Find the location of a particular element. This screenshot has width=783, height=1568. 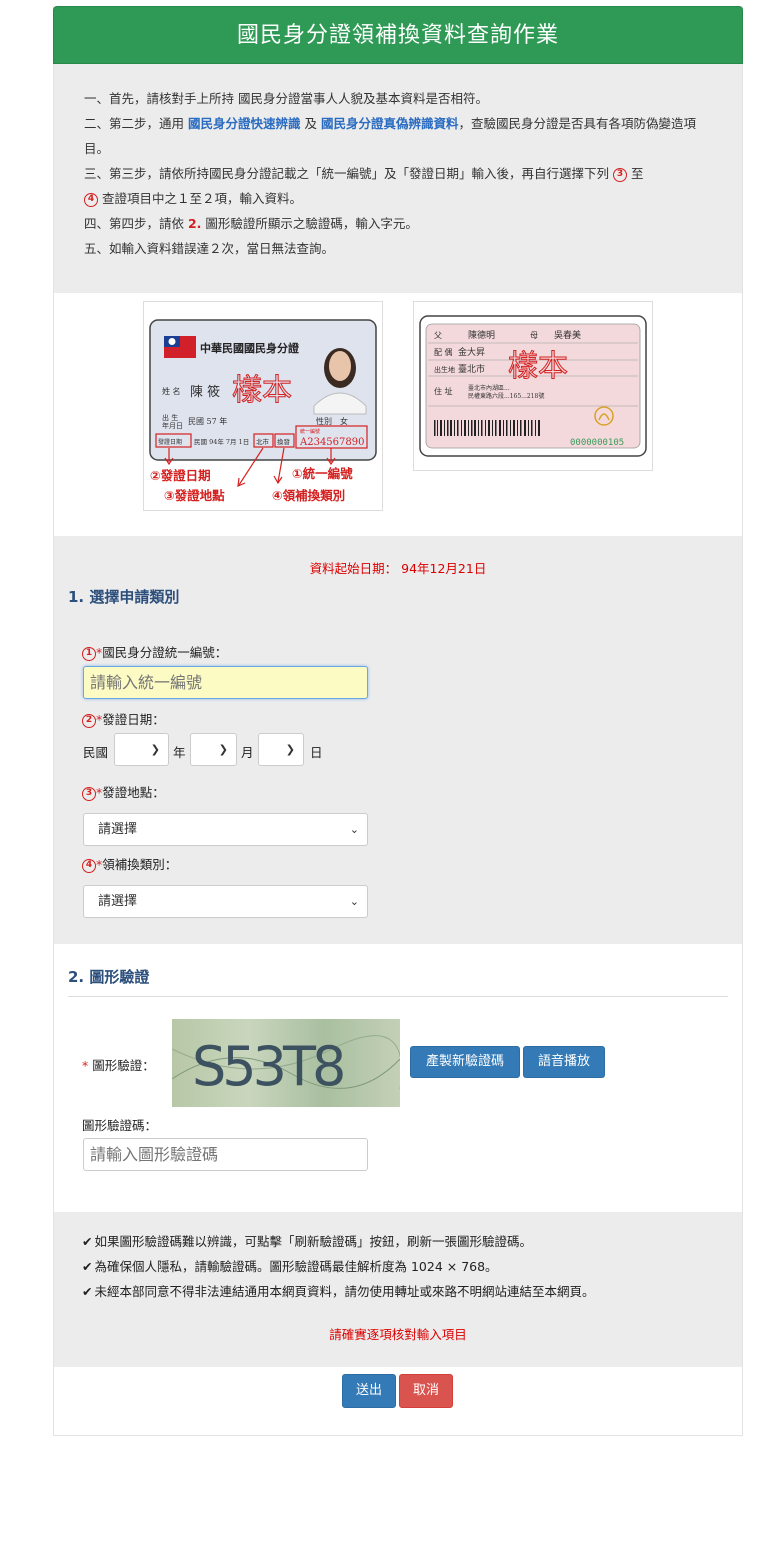

card-country-text: 中華民國國民身分證 is located at coordinates (250, 348).